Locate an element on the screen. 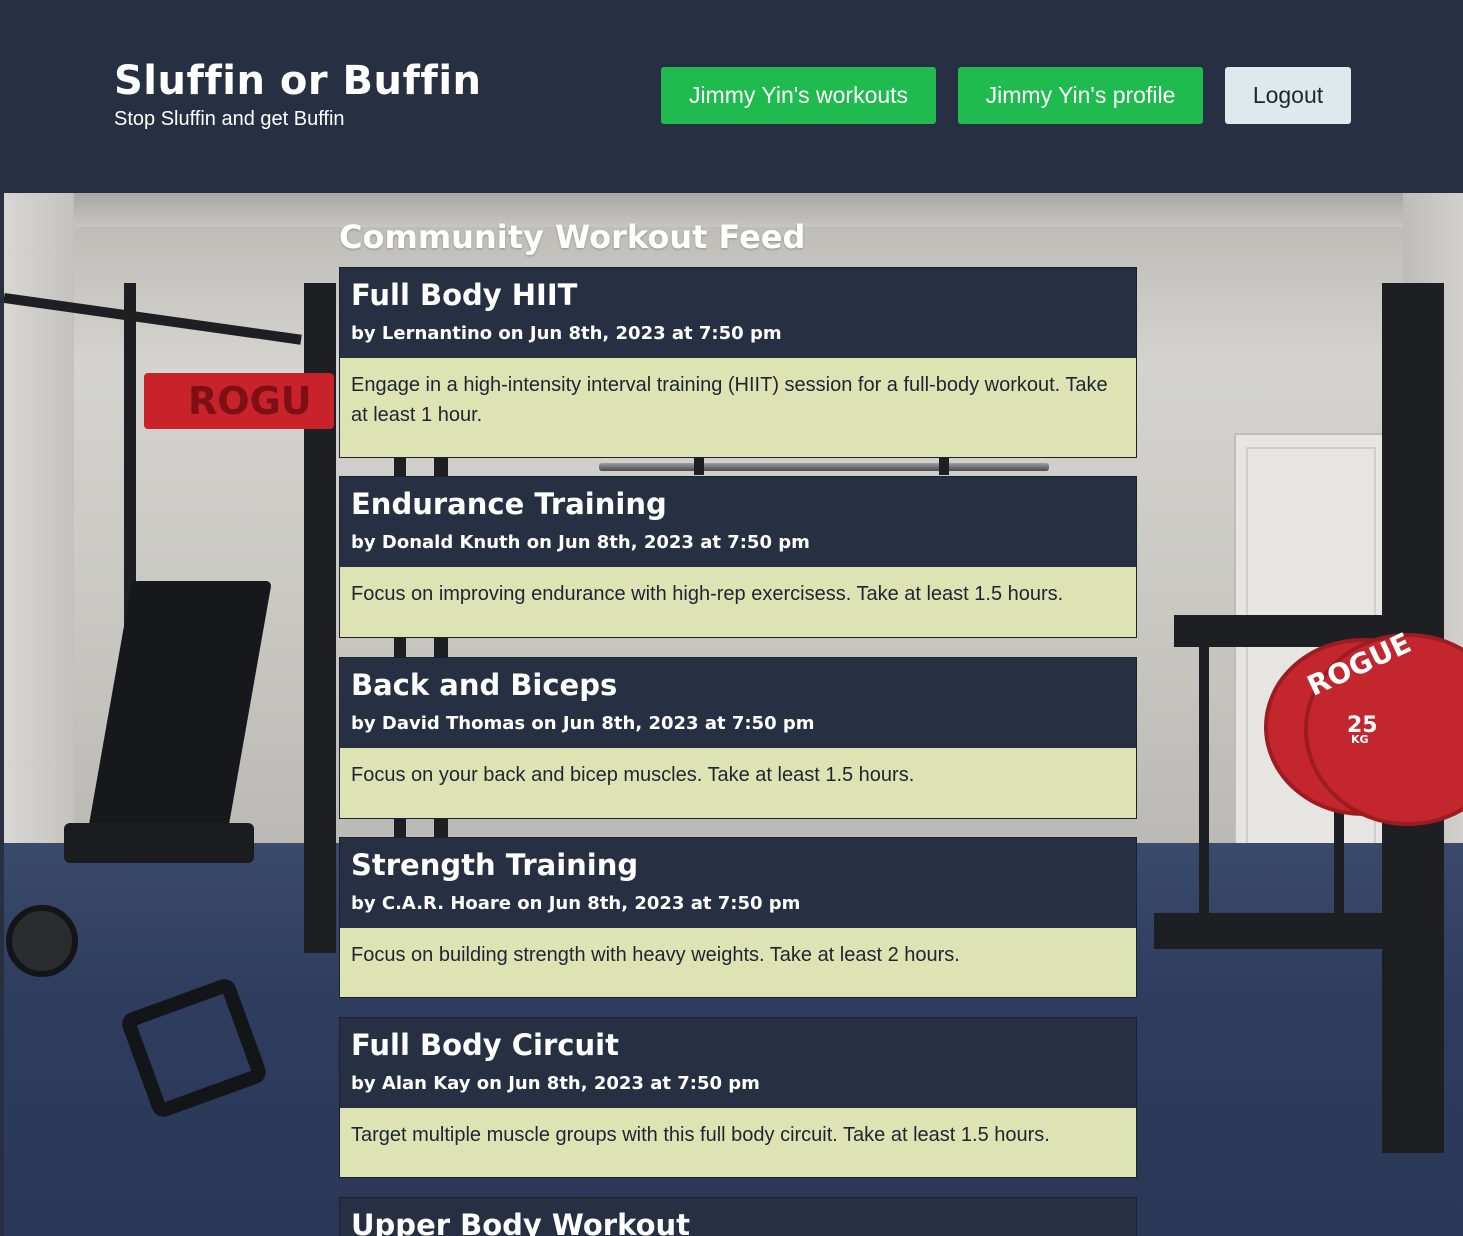 The image size is (1463, 1236). workout-card: Upper Body Workout is located at coordinates (738, 1216).